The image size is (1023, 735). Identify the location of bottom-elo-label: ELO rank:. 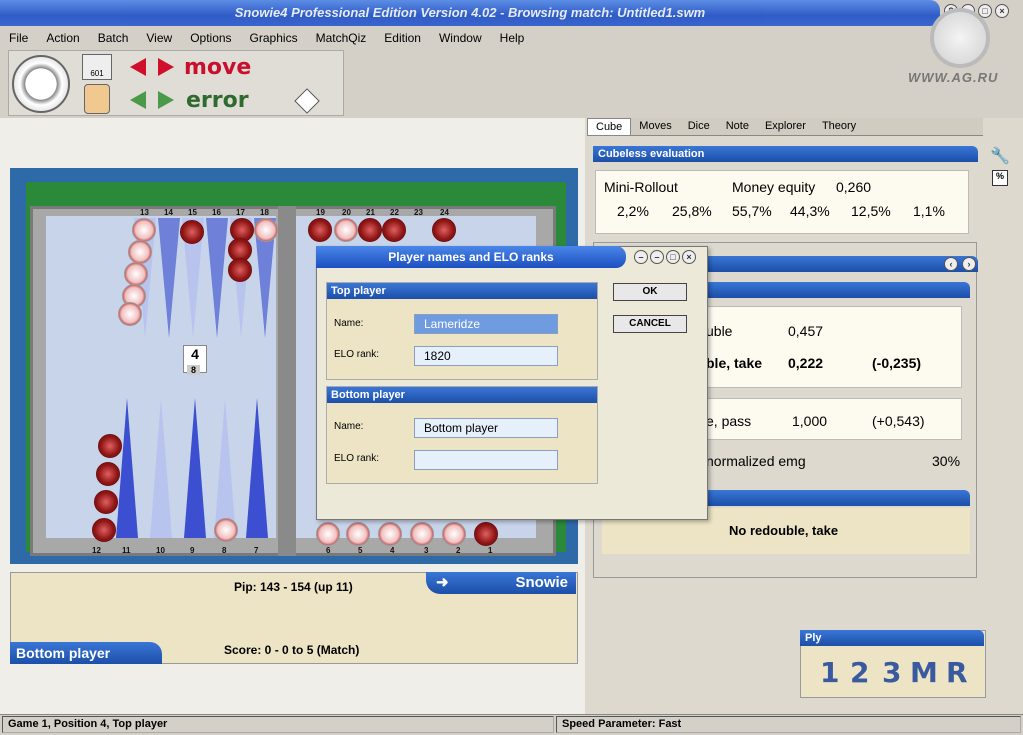
(357, 458).